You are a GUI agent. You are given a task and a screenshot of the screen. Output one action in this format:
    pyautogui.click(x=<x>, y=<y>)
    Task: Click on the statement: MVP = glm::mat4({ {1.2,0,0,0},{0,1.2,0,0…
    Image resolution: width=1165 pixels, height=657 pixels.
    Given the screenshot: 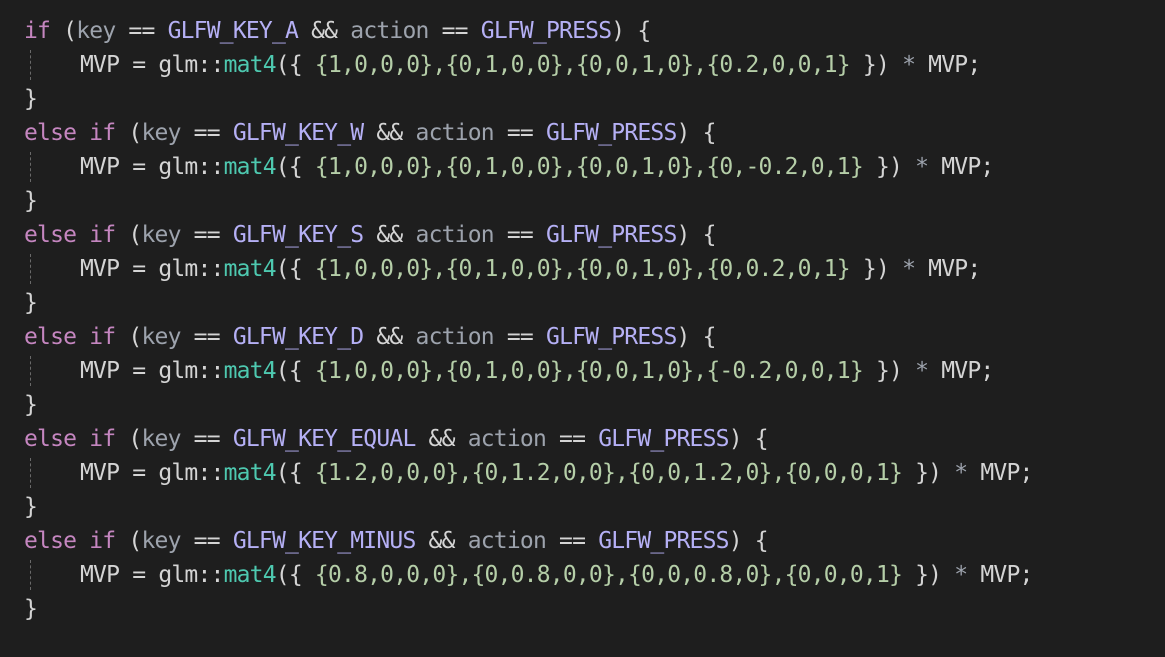 What is the action you would take?
    pyautogui.click(x=556, y=473)
    